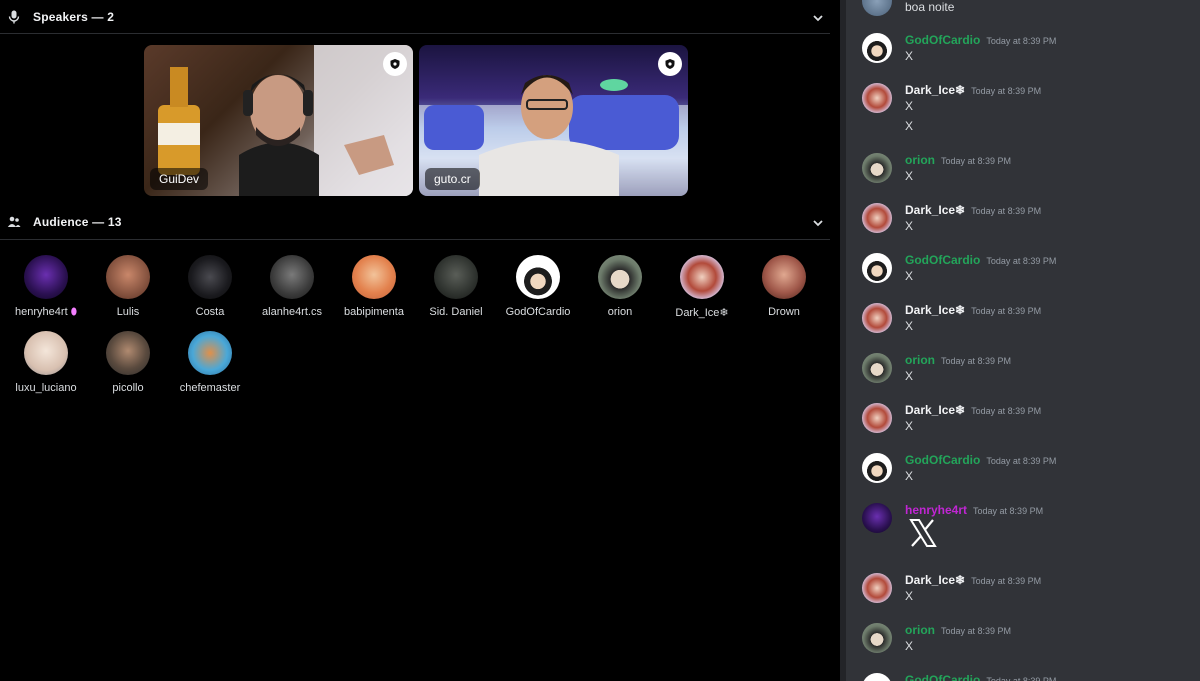 Image resolution: width=1200 pixels, height=681 pixels. I want to click on member-name: picollo, so click(128, 388).